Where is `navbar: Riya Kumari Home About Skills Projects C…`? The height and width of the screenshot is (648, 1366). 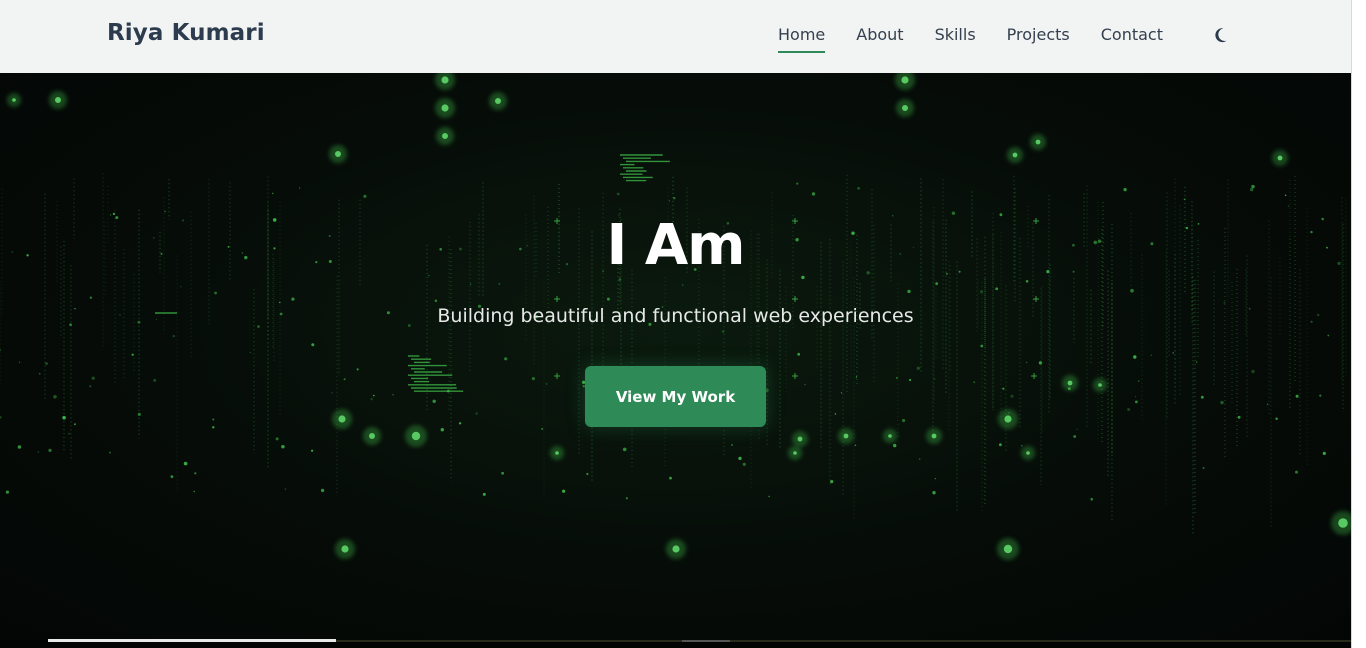
navbar: Riya Kumari Home About Skills Projects C… is located at coordinates (675, 36).